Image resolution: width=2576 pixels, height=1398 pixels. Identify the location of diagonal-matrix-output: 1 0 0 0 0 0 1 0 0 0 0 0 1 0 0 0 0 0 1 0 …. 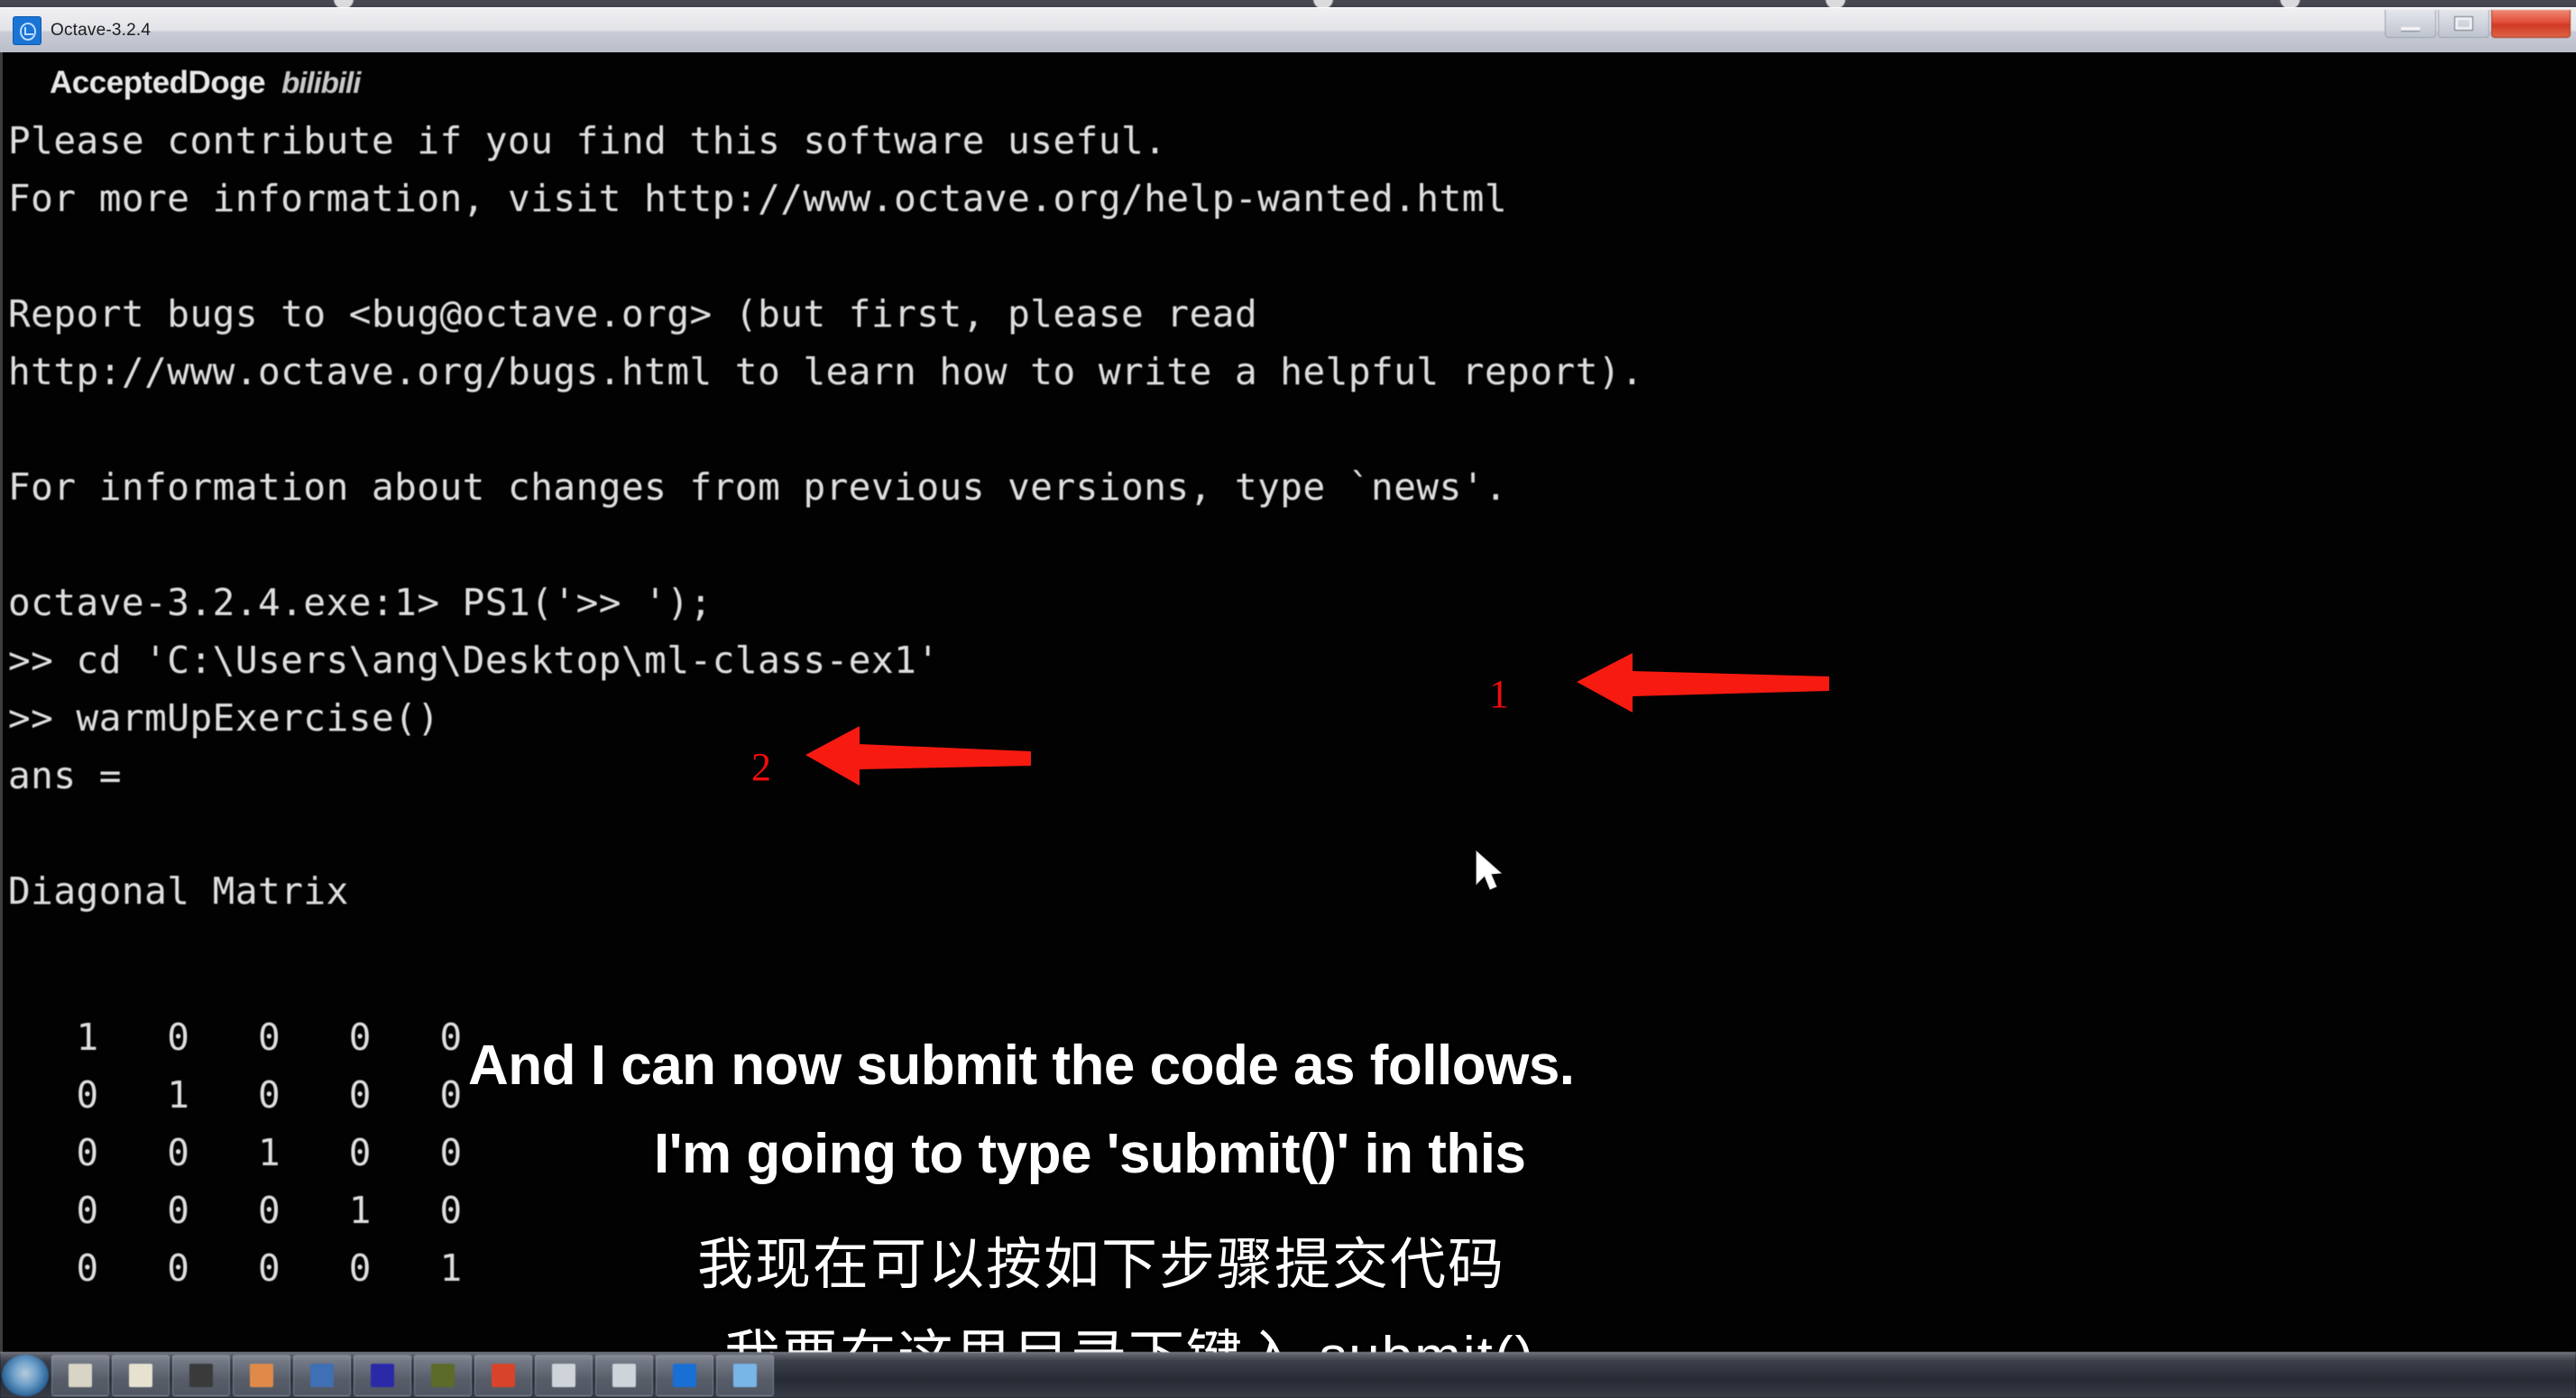
(236, 1152).